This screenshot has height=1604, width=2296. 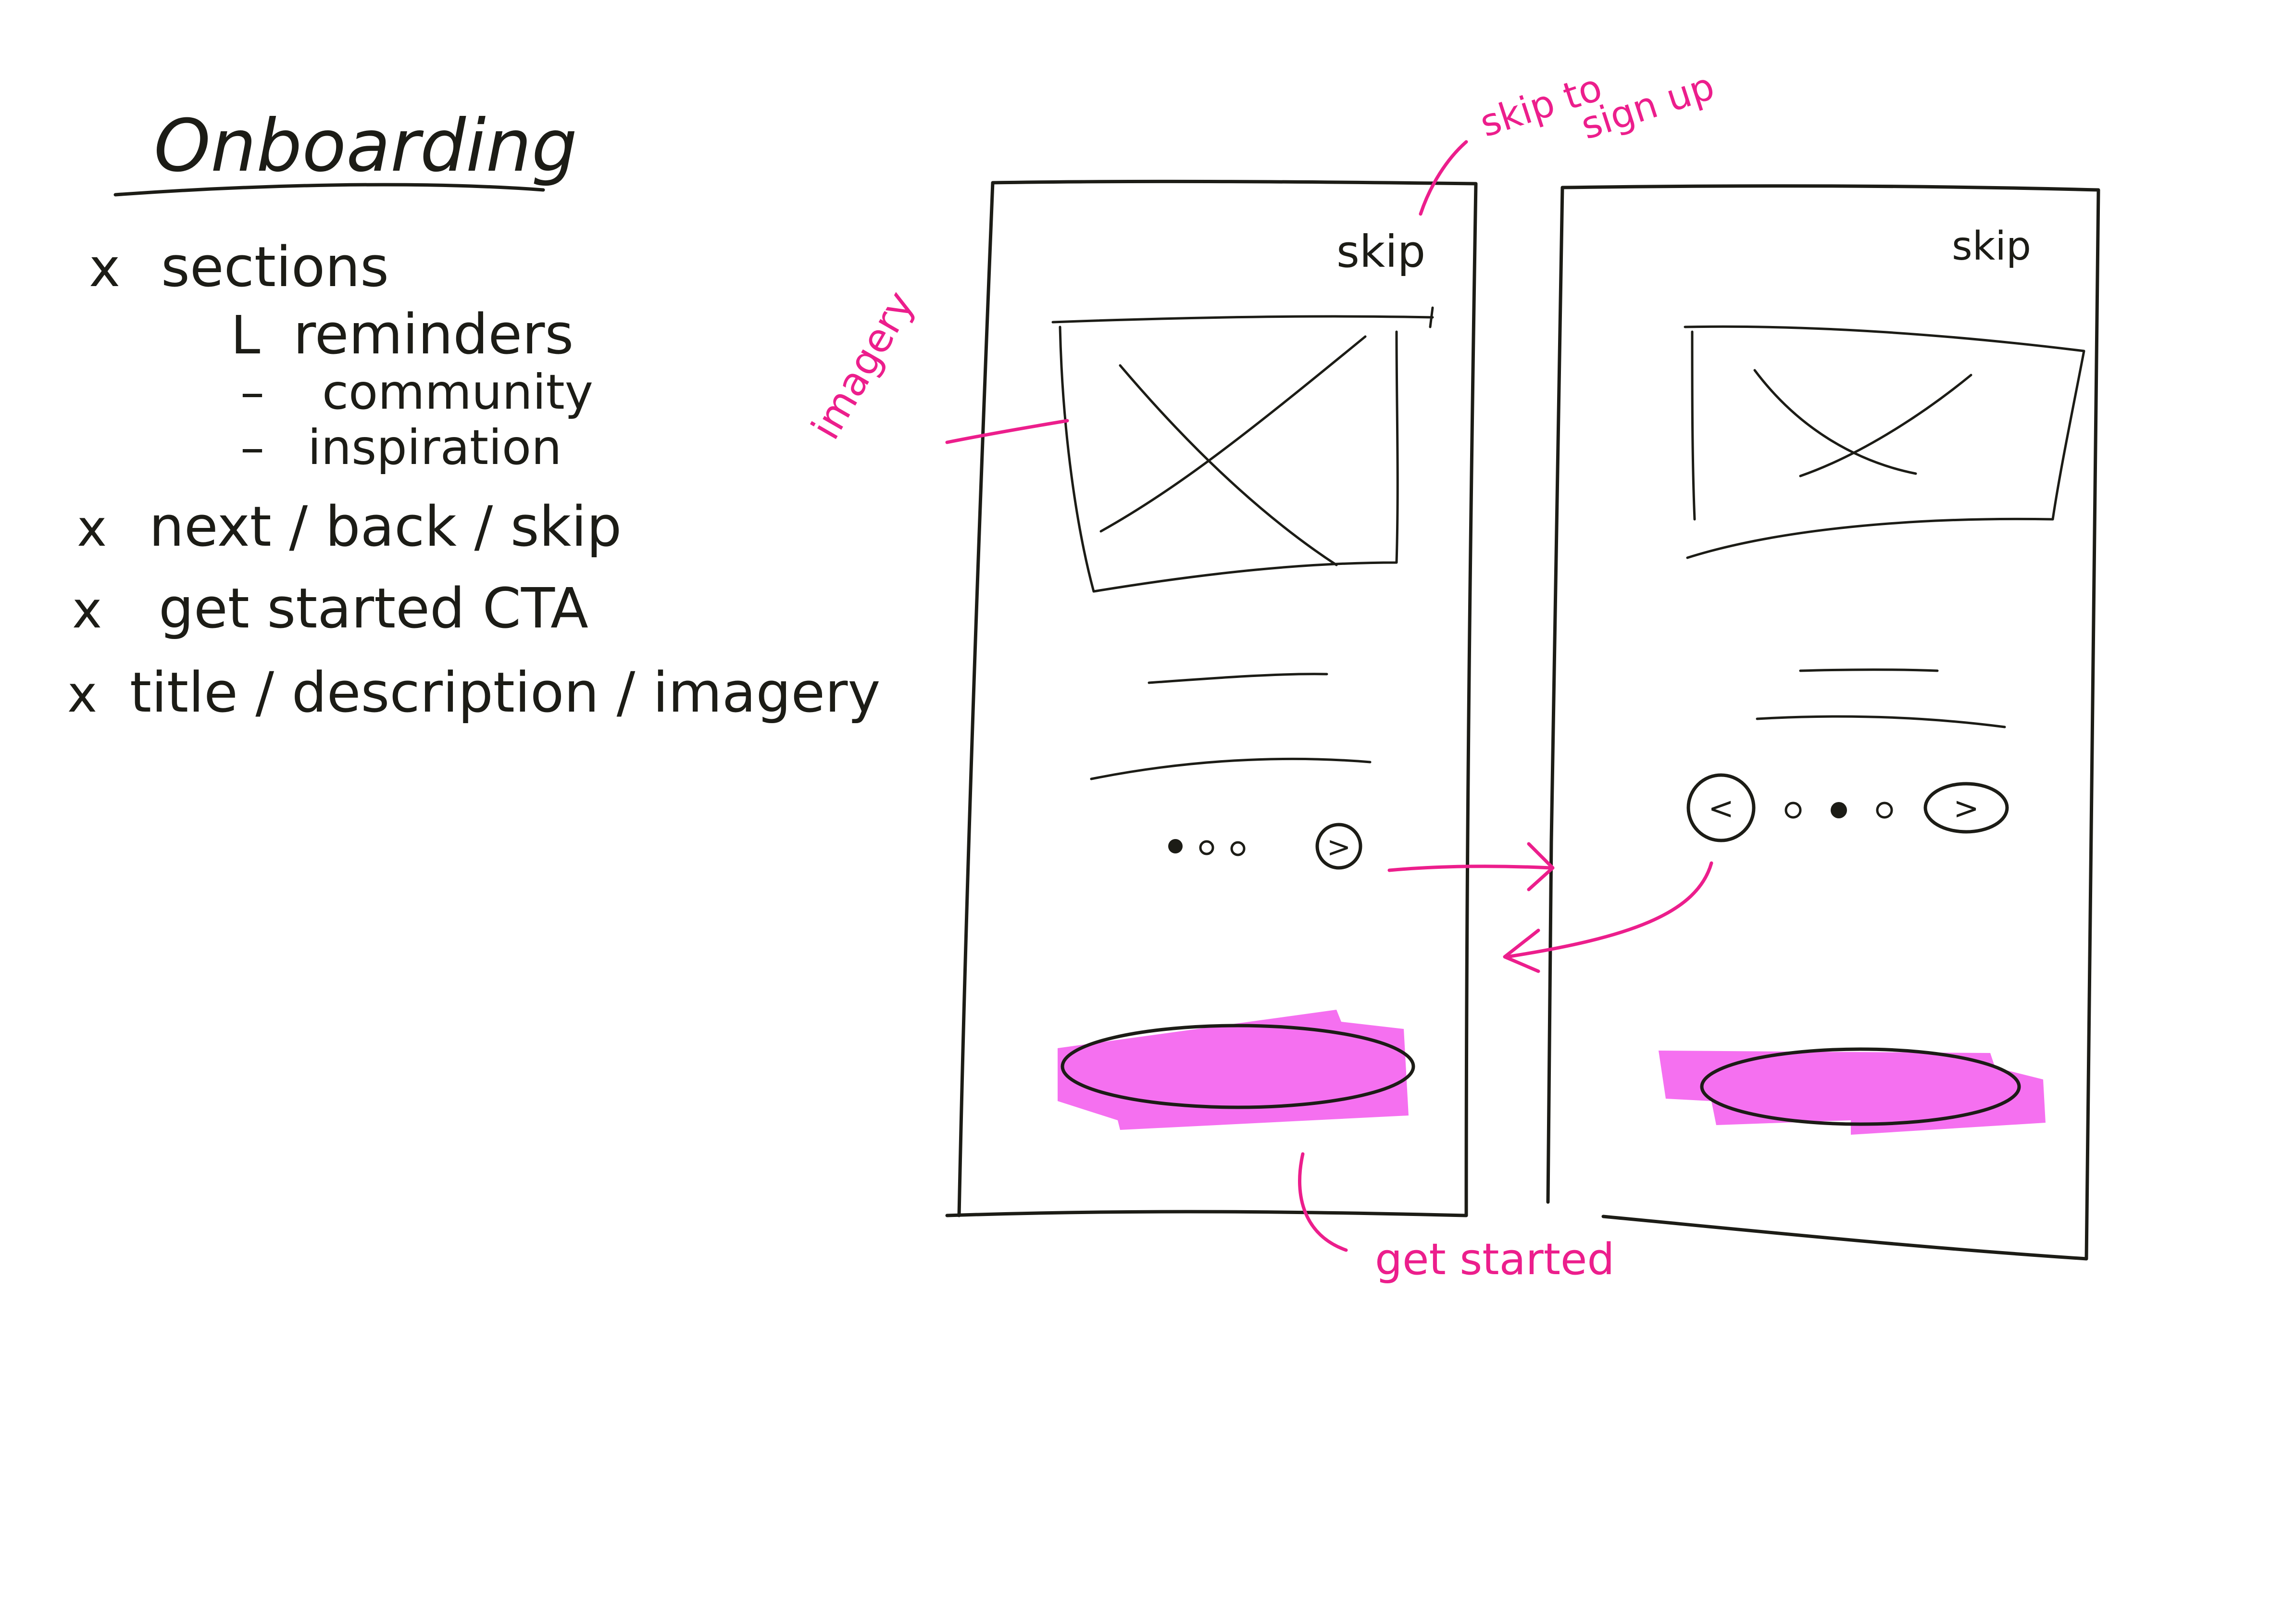 I want to click on notes-item-text: get started CTA, so click(x=373, y=608).